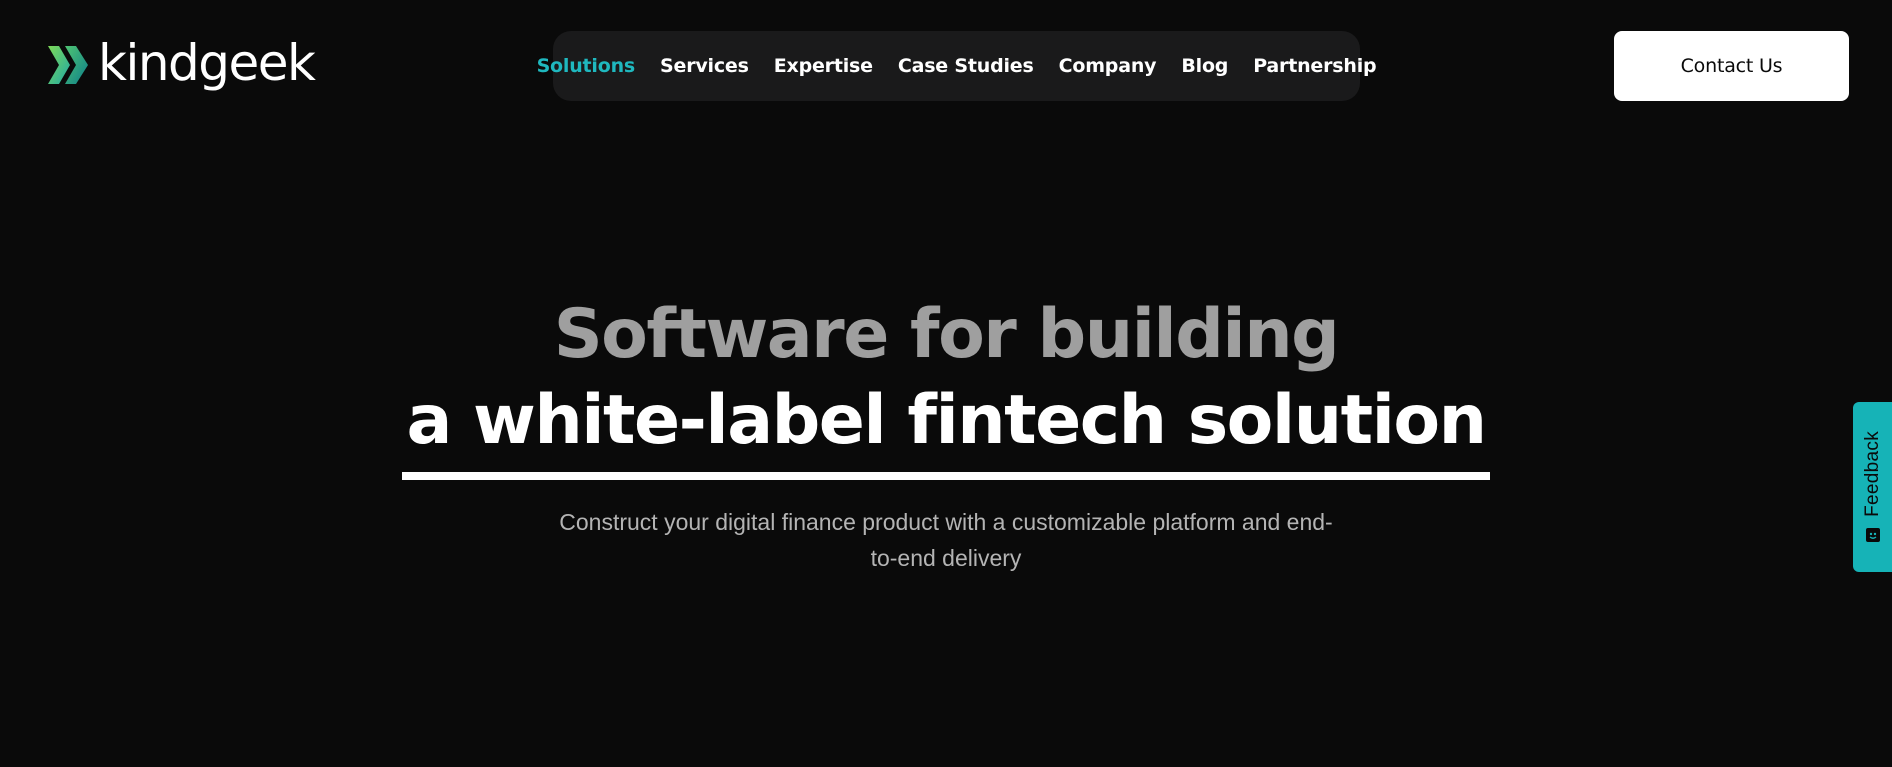 This screenshot has height=767, width=1892. I want to click on logo-text: kindgeek, so click(207, 63).